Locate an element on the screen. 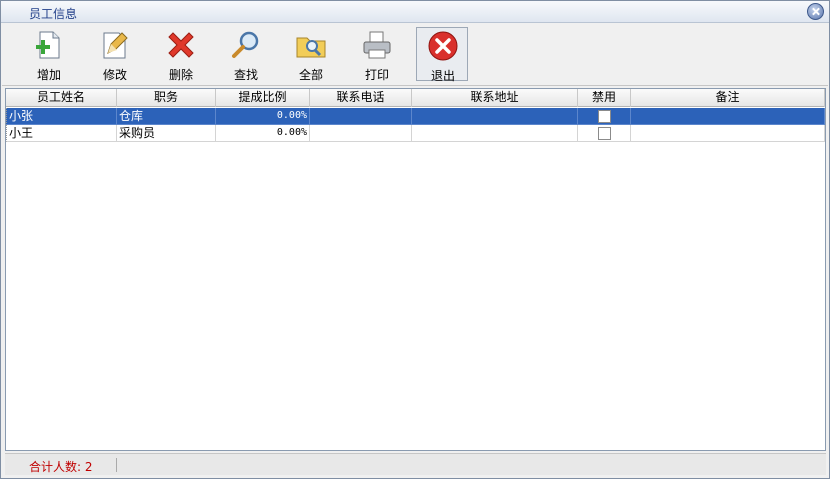 This screenshot has height=479, width=830. delete-button: 删除 is located at coordinates (181, 54).